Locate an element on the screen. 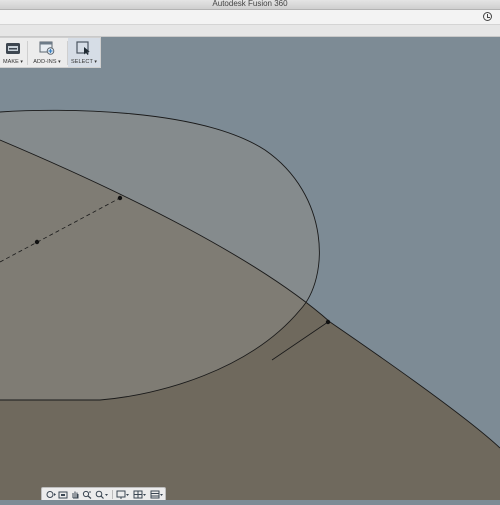 The height and width of the screenshot is (505, 500). tab-strip is located at coordinates (250, 17).